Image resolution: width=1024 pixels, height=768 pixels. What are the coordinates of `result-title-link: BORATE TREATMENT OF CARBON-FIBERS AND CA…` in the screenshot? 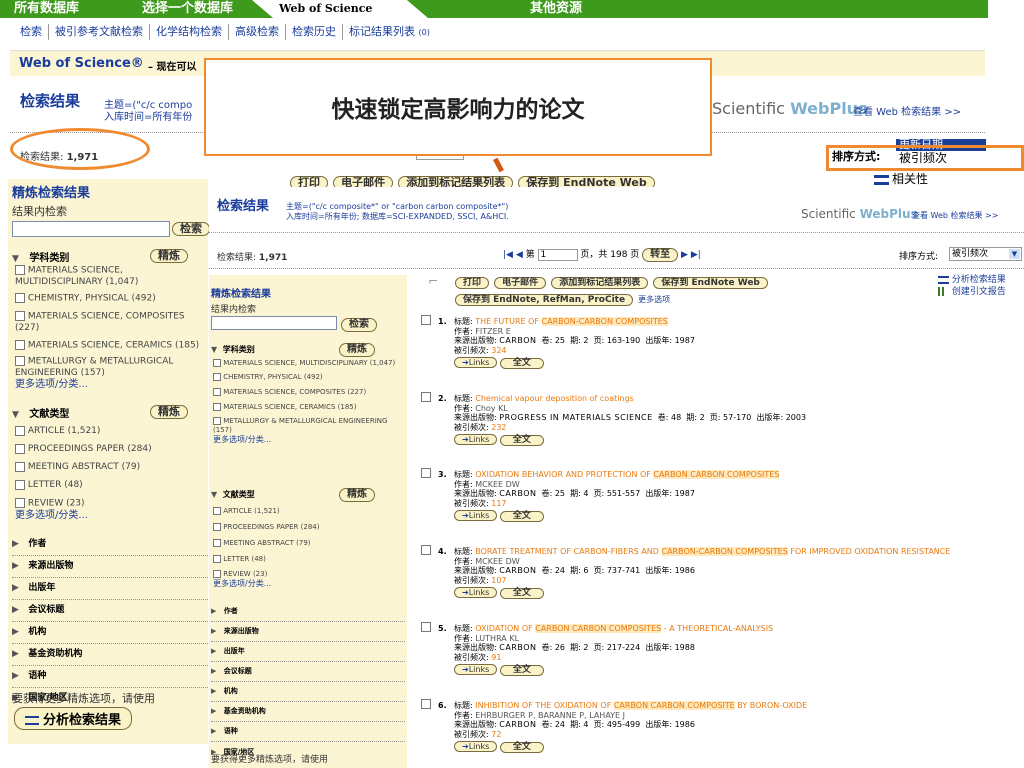 It's located at (712, 551).